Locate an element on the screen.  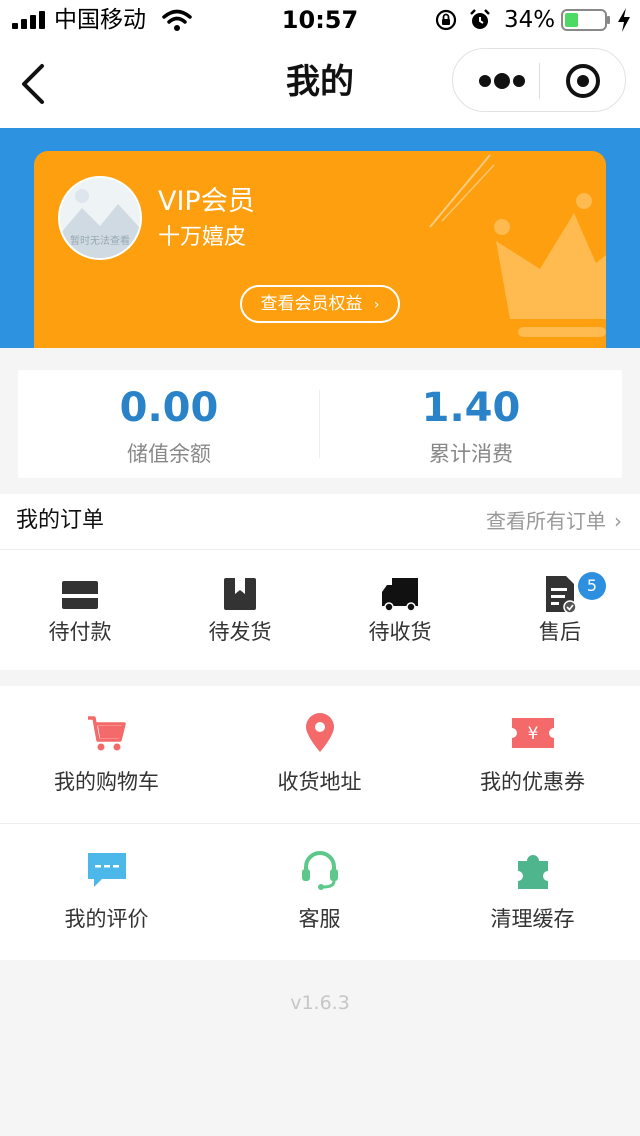
order-label: 售后 is located at coordinates (560, 632).